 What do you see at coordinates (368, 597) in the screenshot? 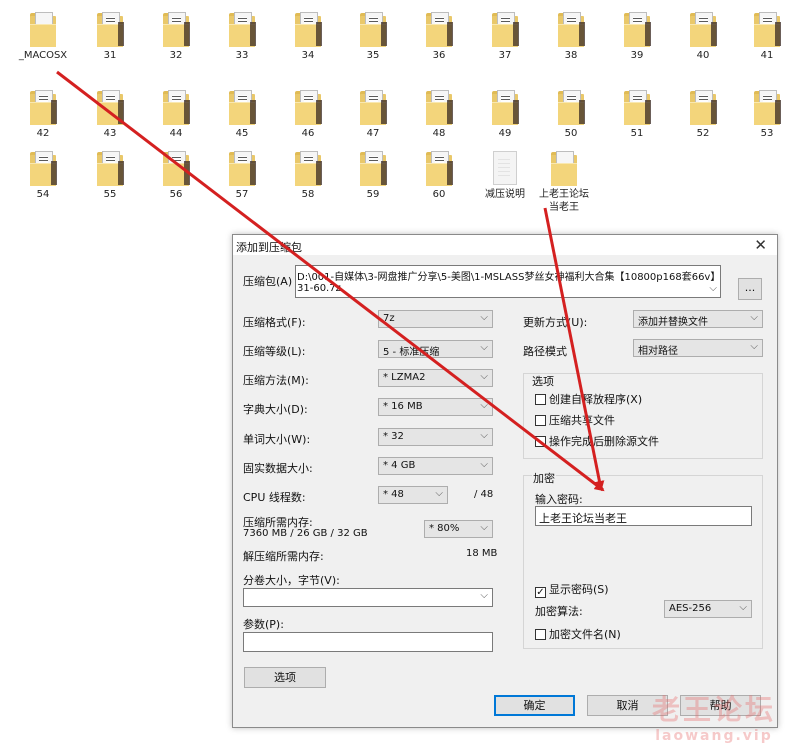
I see `split-size-input: ⌵` at bounding box center [368, 597].